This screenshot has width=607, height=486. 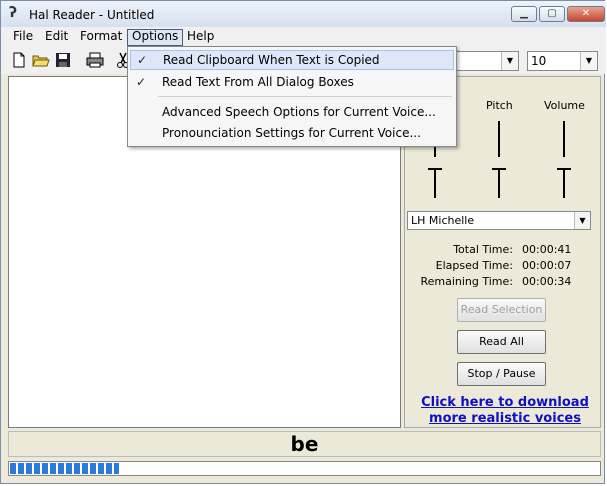 I want to click on volume-label: Volume, so click(x=564, y=105).